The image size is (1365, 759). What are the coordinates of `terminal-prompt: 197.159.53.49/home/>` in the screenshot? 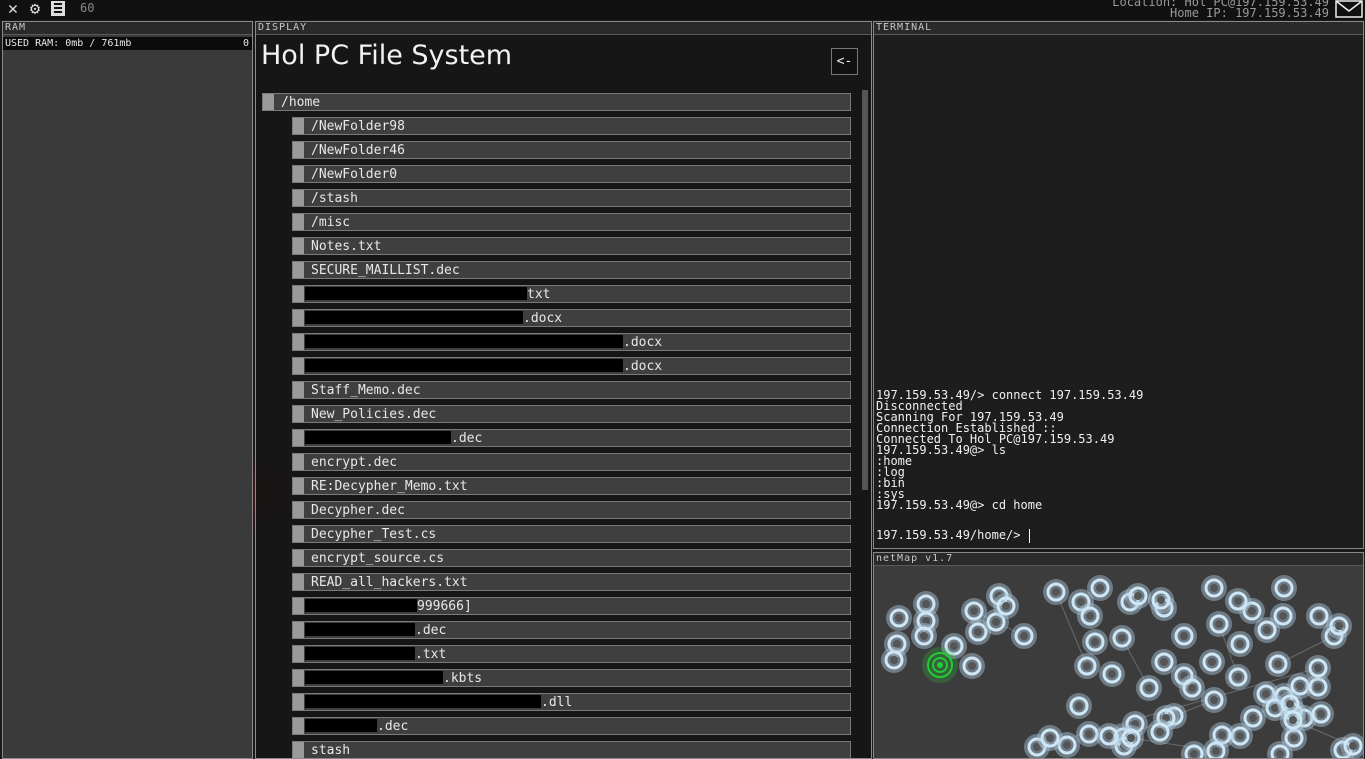 It's located at (948, 535).